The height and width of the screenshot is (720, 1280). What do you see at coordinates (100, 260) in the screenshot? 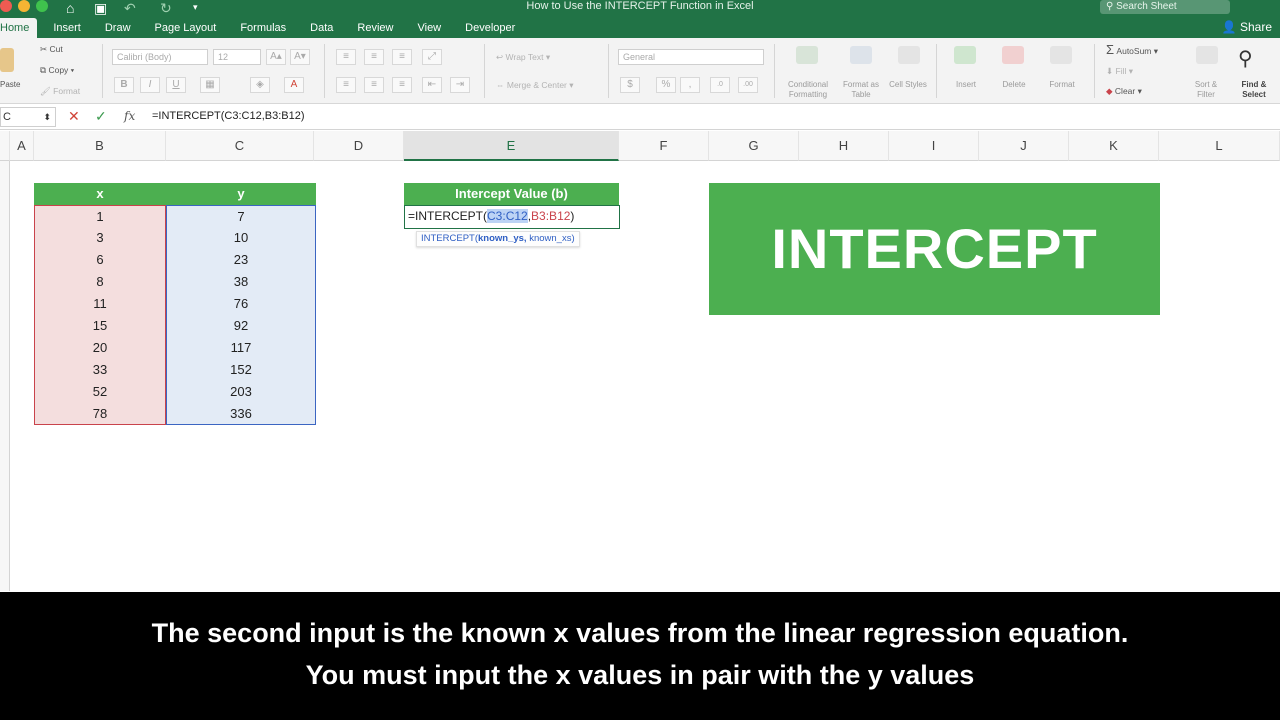
I see `x-cell: 6` at bounding box center [100, 260].